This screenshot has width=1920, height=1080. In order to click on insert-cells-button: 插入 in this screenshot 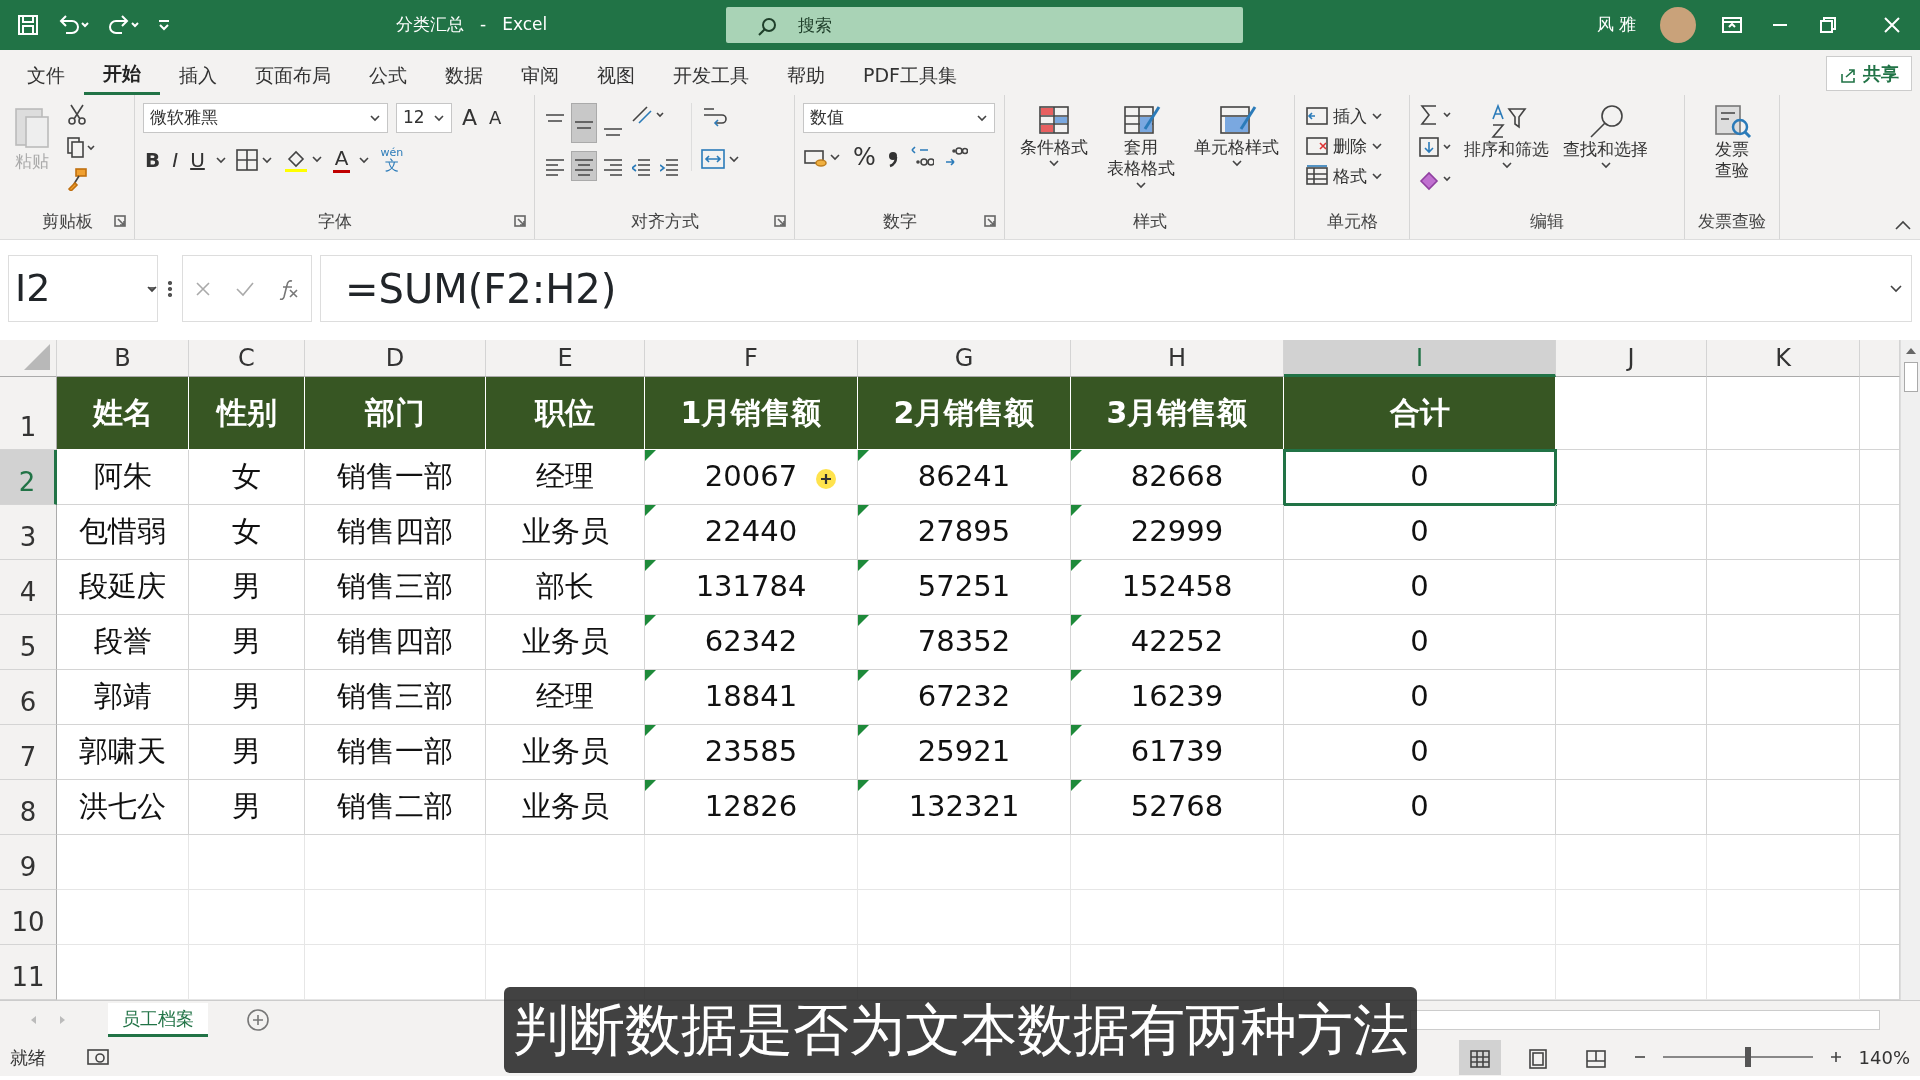, I will do `click(1344, 116)`.